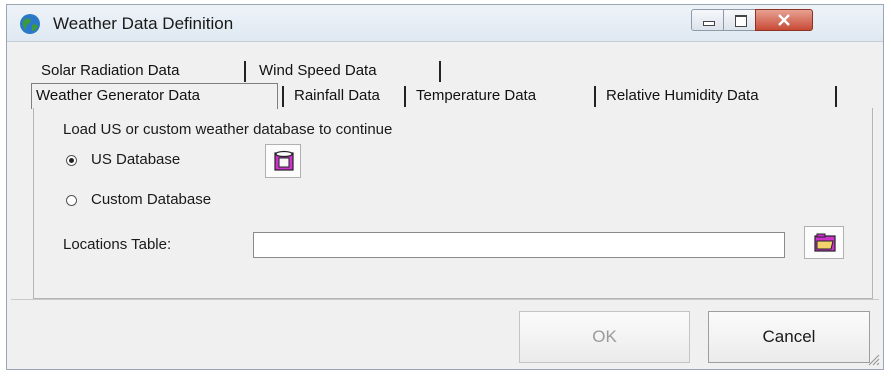  Describe the element at coordinates (135, 159) in the screenshot. I see `us-database-label: US Database` at that location.